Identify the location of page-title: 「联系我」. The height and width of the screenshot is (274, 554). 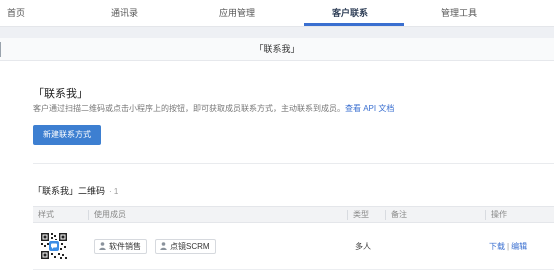
(277, 49).